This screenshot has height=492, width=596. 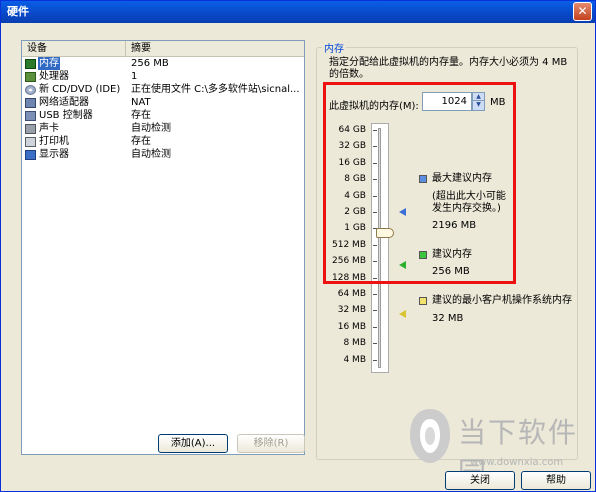 What do you see at coordinates (74, 76) in the screenshot?
I see `device-name-cell: 处理器` at bounding box center [74, 76].